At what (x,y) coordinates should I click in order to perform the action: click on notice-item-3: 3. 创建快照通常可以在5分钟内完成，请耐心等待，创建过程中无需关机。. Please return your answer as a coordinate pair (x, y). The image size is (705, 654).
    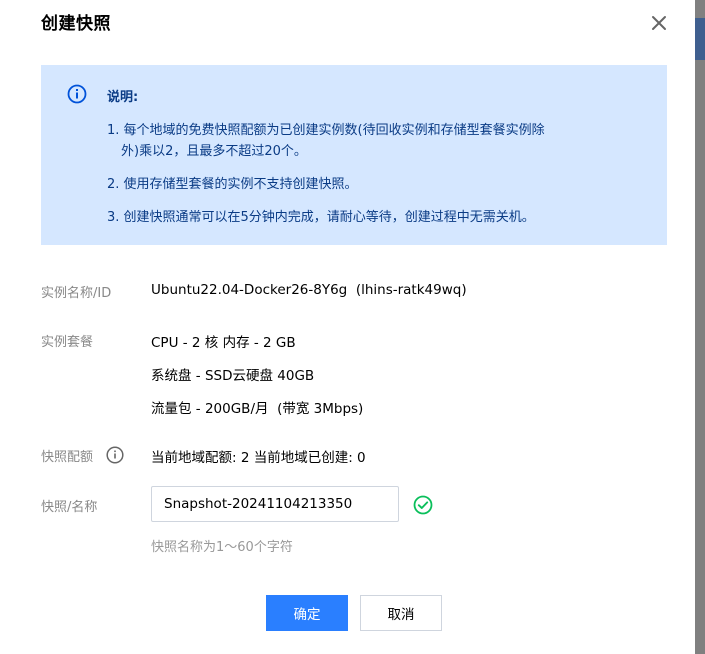
    Looking at the image, I should click on (321, 217).